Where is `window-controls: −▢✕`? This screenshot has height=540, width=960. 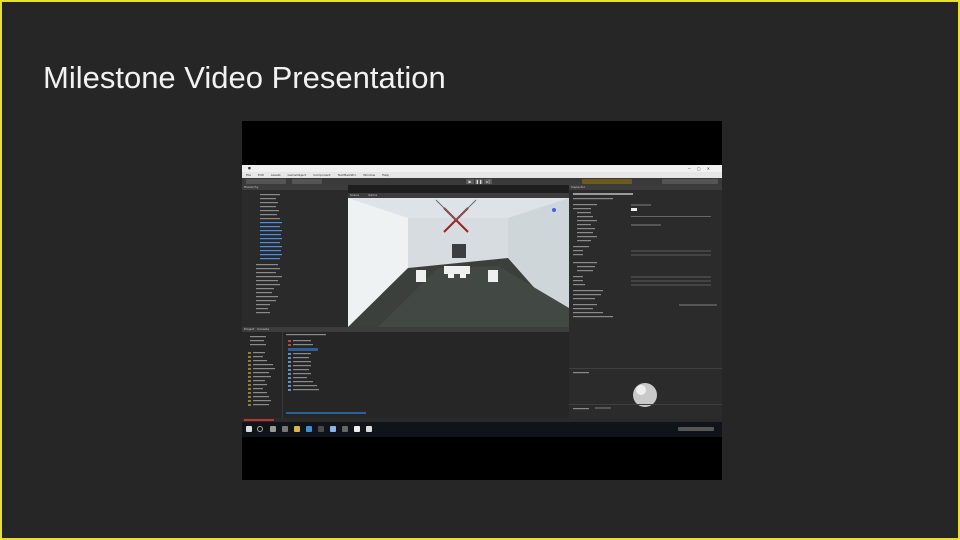 window-controls: −▢✕ is located at coordinates (701, 168).